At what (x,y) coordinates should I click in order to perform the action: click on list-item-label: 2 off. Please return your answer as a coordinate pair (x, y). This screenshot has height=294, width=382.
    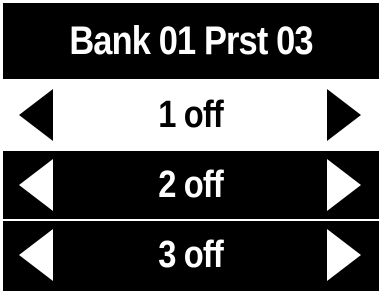
    Looking at the image, I should click on (191, 184).